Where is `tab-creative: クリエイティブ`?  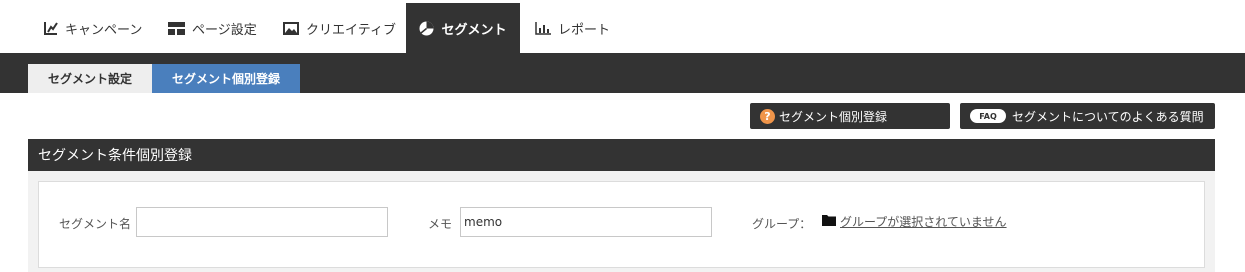
tab-creative: クリエイティブ is located at coordinates (339, 28).